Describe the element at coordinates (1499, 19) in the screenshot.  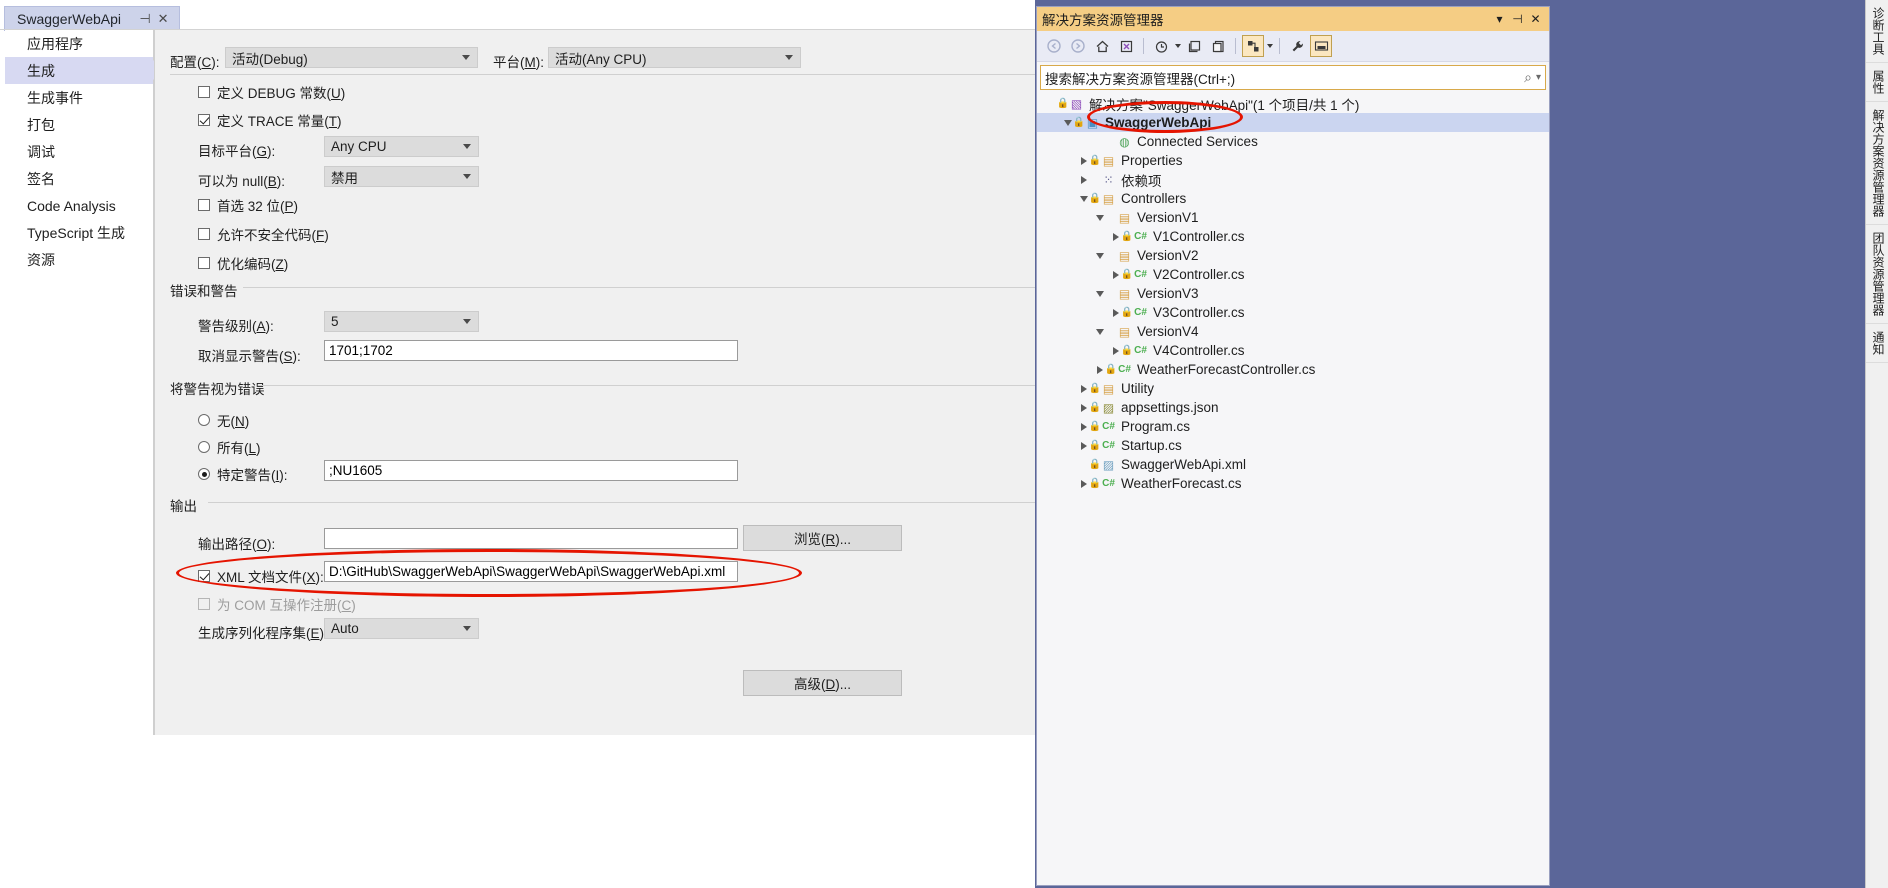
I see `window-dropdown-icon: ▾` at that location.